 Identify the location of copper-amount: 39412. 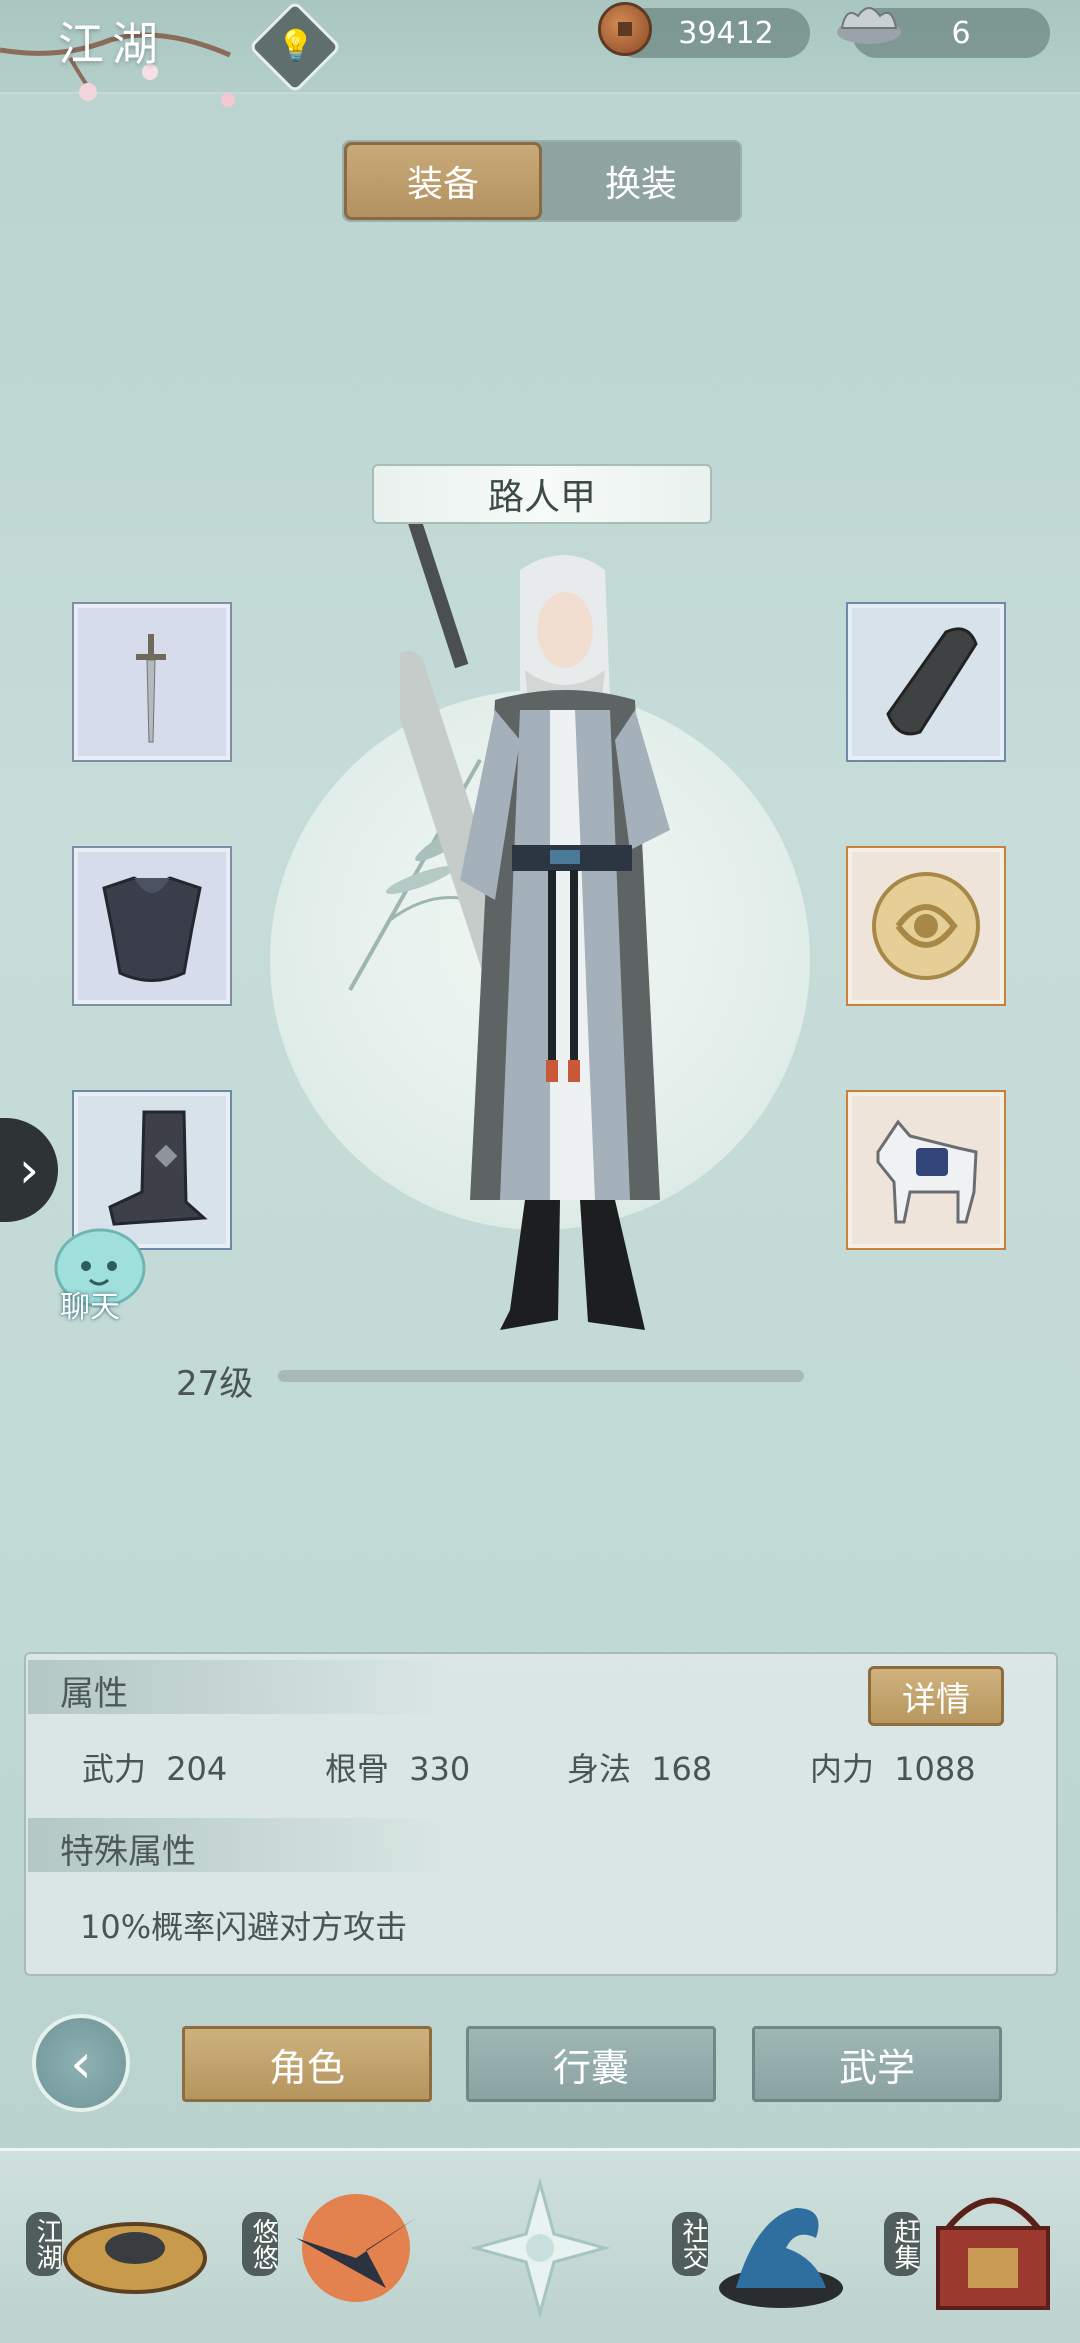
(726, 33).